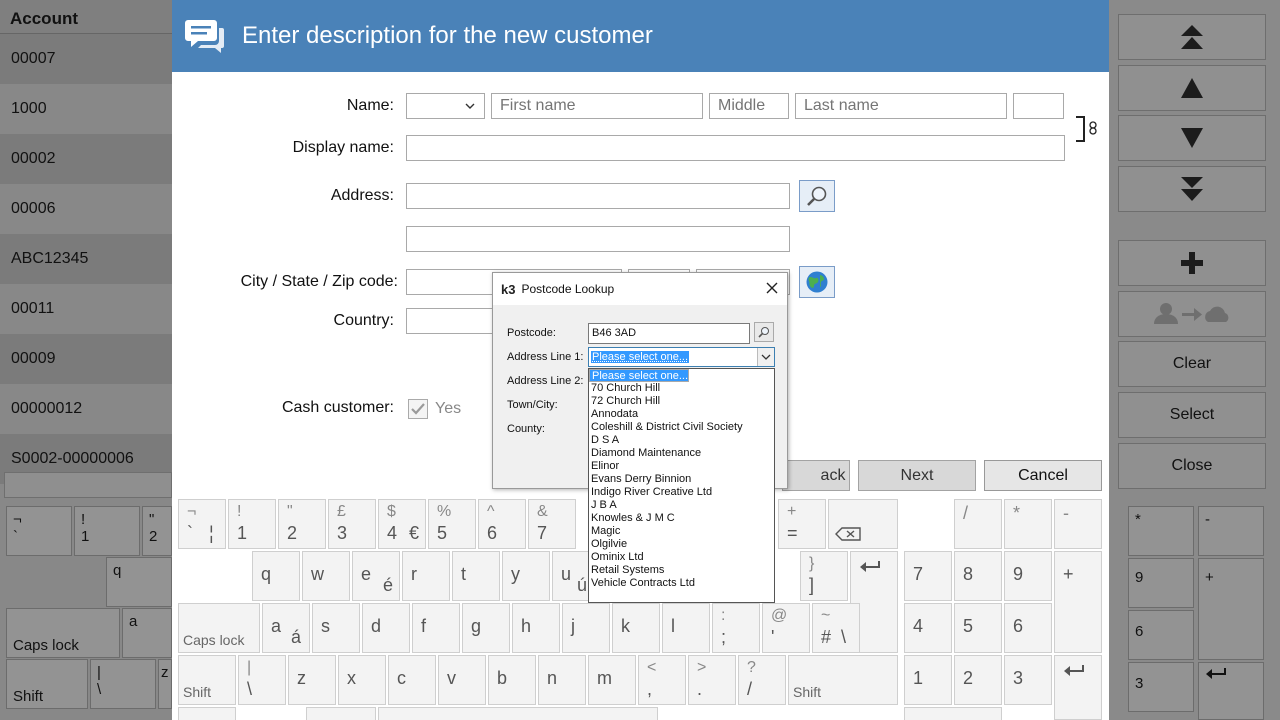  I want to click on close-icon, so click(772, 289).